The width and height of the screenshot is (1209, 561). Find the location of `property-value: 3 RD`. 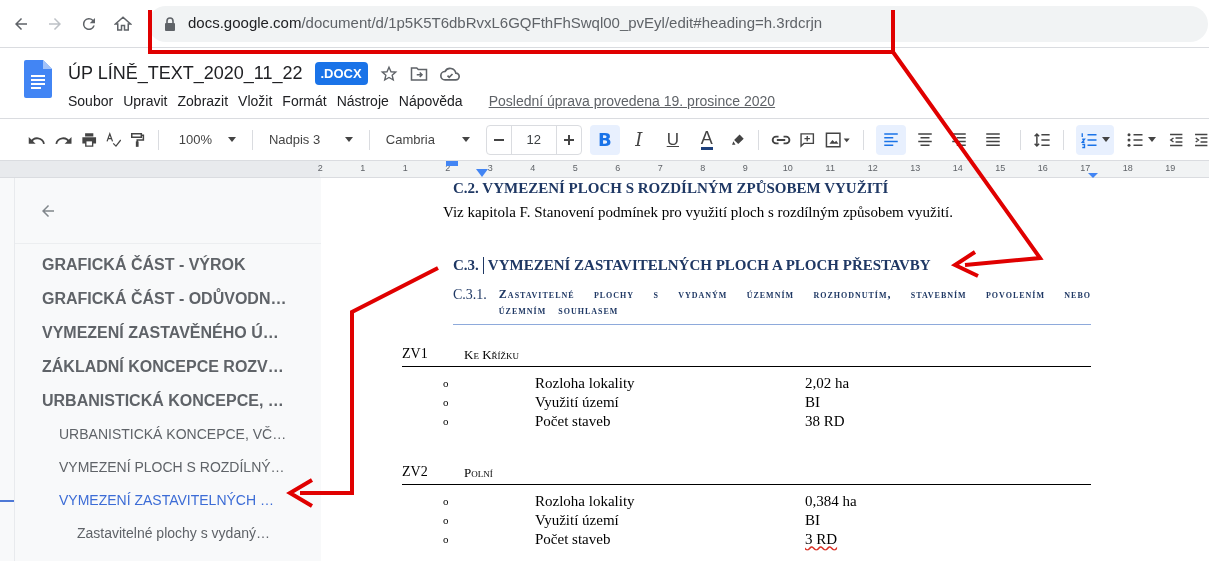

property-value: 3 RD is located at coordinates (821, 539).